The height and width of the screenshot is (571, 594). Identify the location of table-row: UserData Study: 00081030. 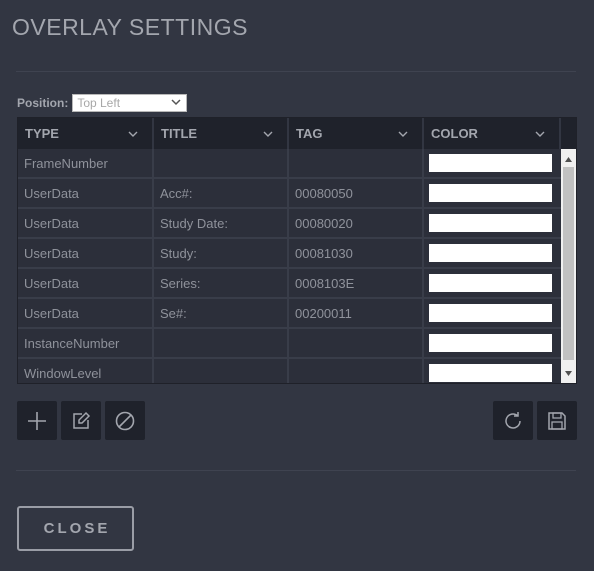
(289, 254).